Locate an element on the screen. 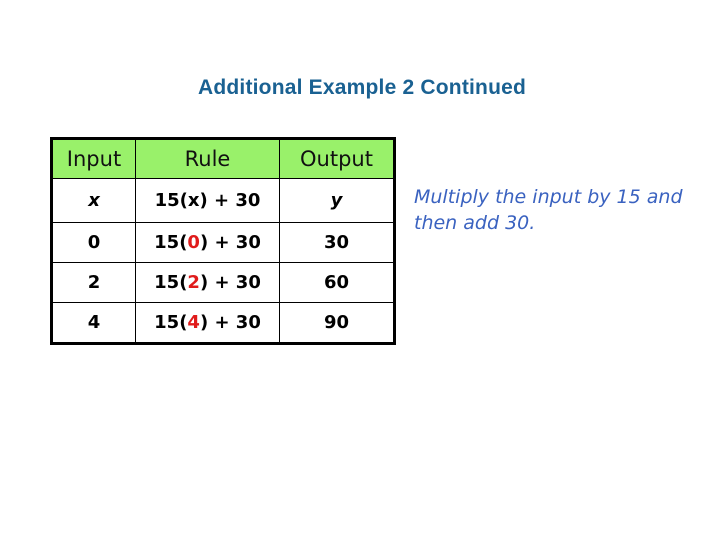 The width and height of the screenshot is (720, 540). cell-output: 60 is located at coordinates (337, 282).